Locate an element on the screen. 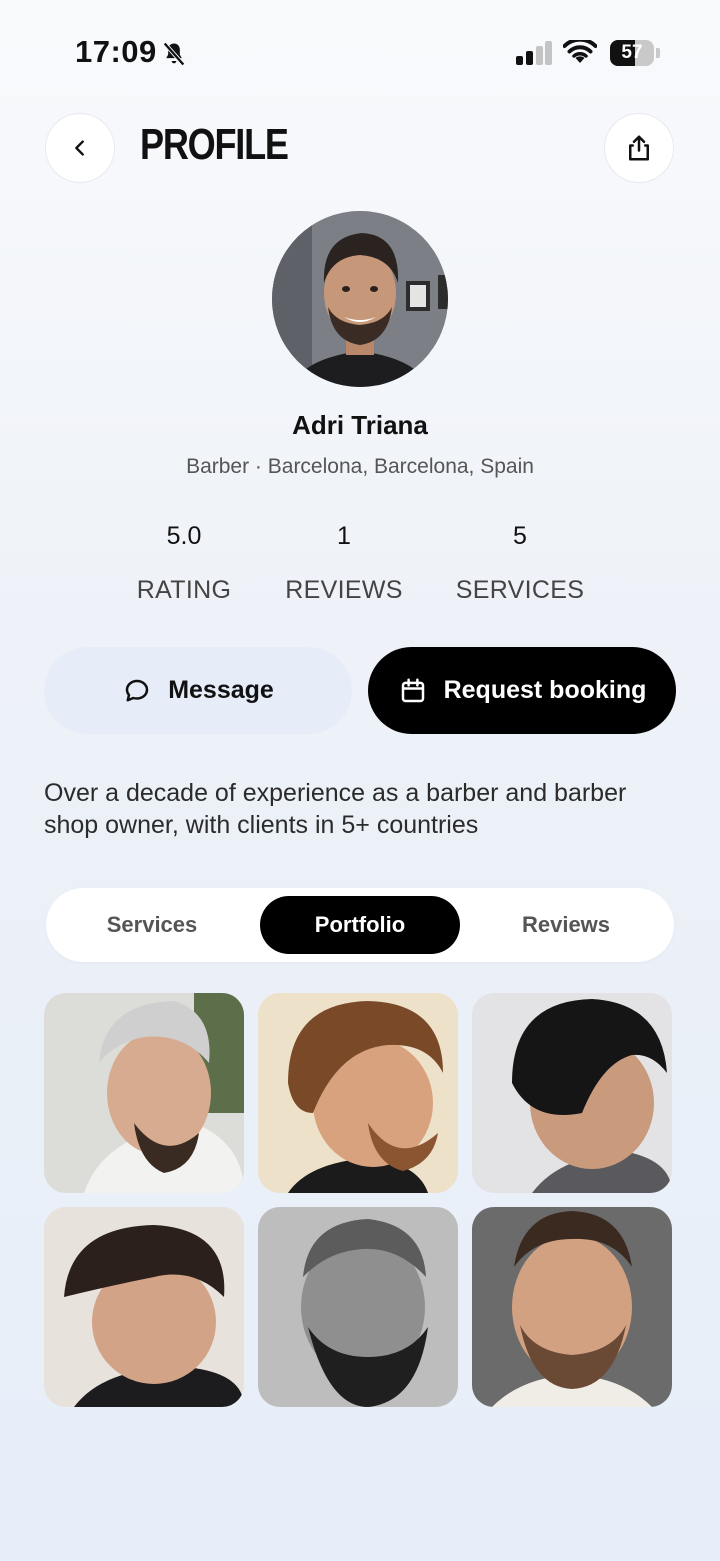  stat-value: 5.0 is located at coordinates (184, 536).